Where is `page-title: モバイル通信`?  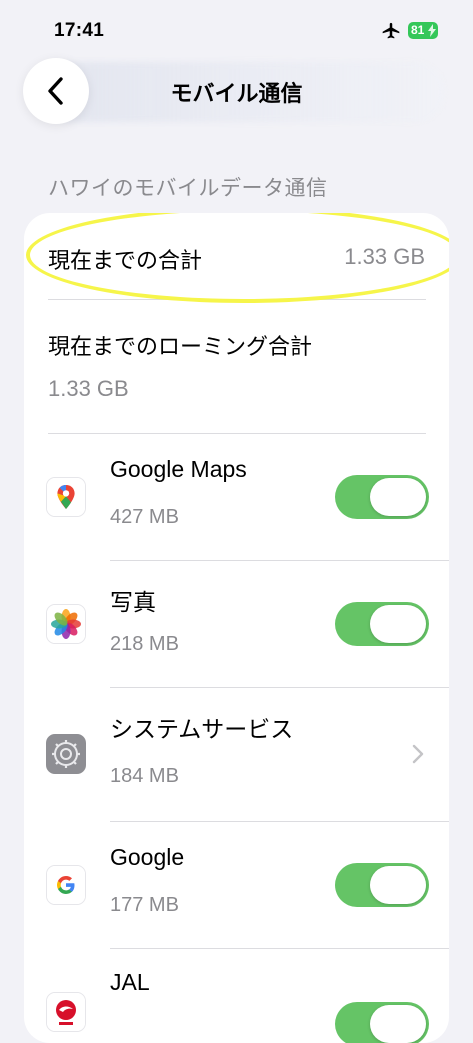 page-title: モバイル通信 is located at coordinates (236, 93).